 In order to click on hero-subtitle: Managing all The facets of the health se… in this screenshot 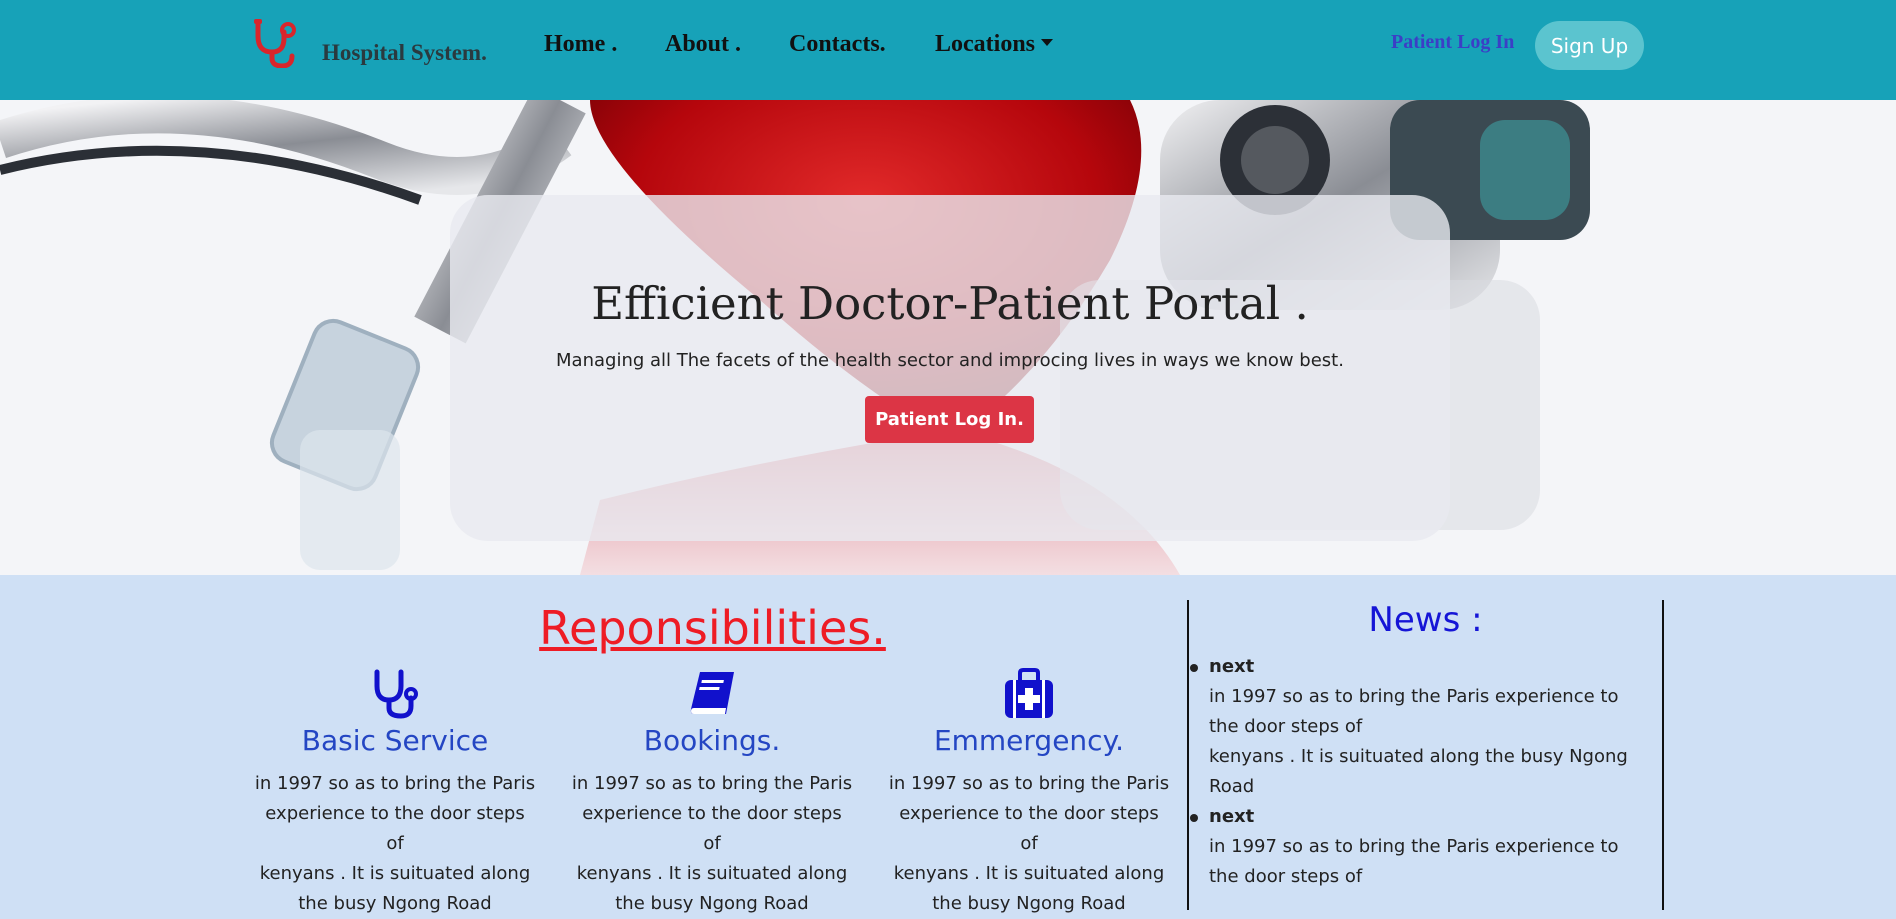, I will do `click(950, 360)`.